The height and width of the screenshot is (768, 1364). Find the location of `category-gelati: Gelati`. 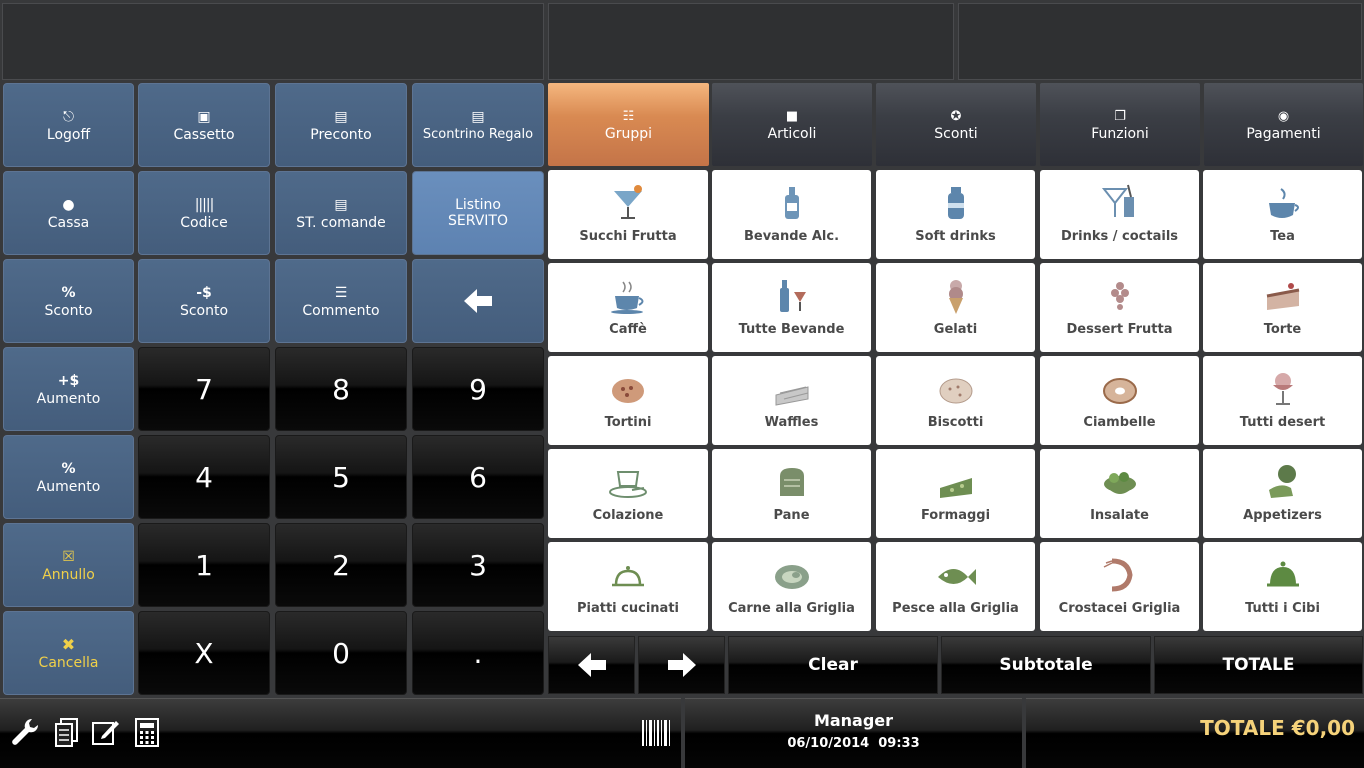

category-gelati: Gelati is located at coordinates (955, 307).